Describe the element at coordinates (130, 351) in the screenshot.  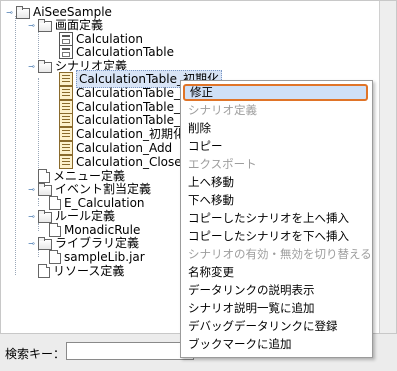
I see `search-input` at that location.